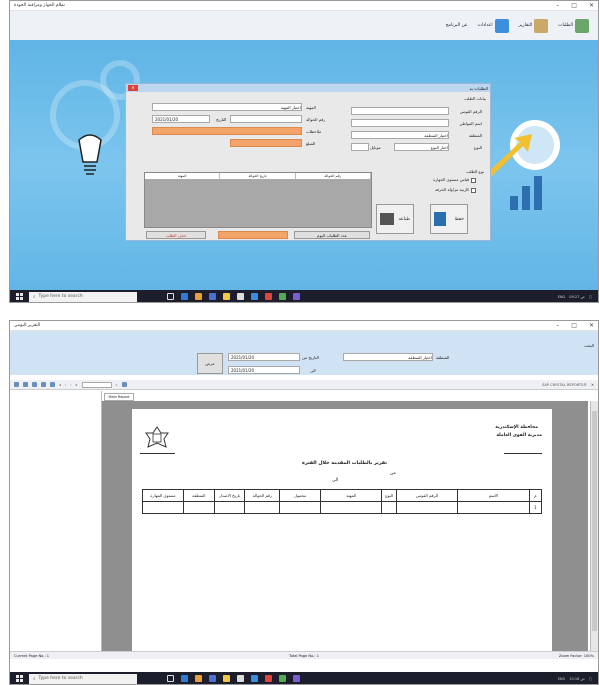 This screenshot has height=685, width=599. Describe the element at coordinates (119, 397) in the screenshot. I see `main-report-tab: Main Report` at that location.